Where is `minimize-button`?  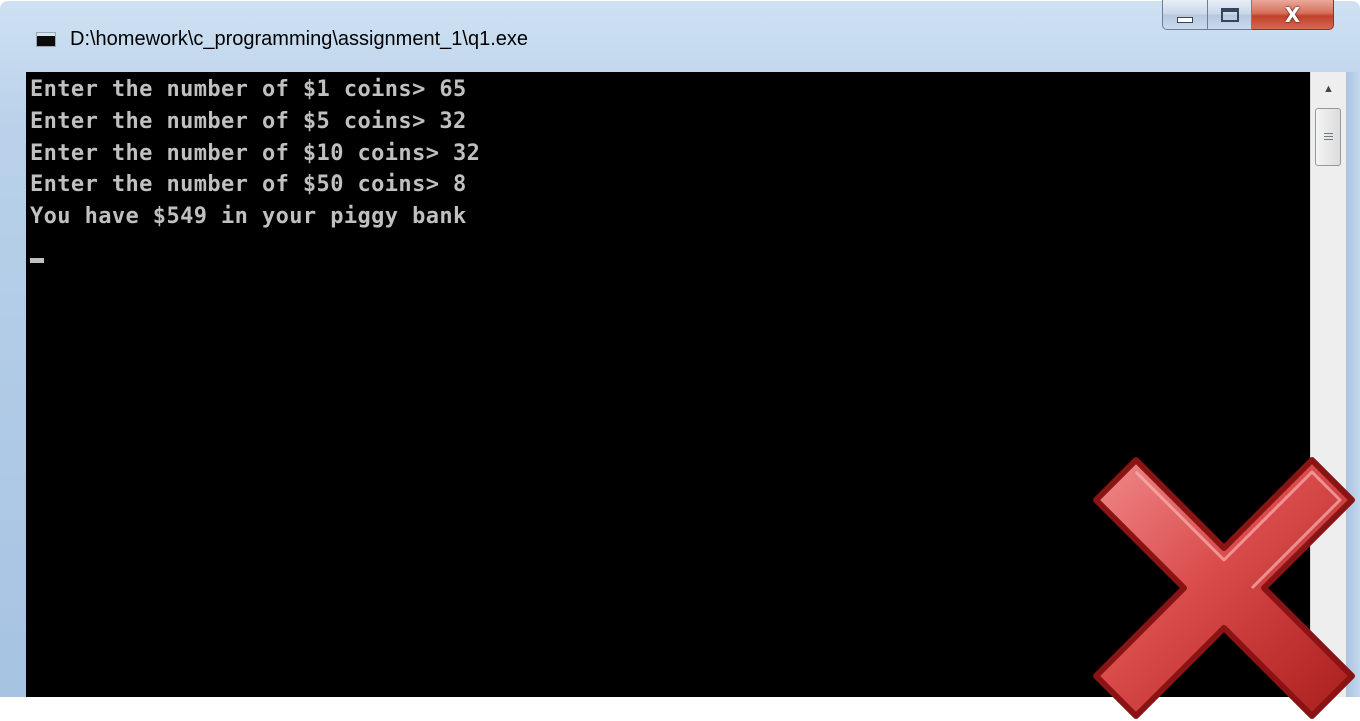 minimize-button is located at coordinates (1185, 15).